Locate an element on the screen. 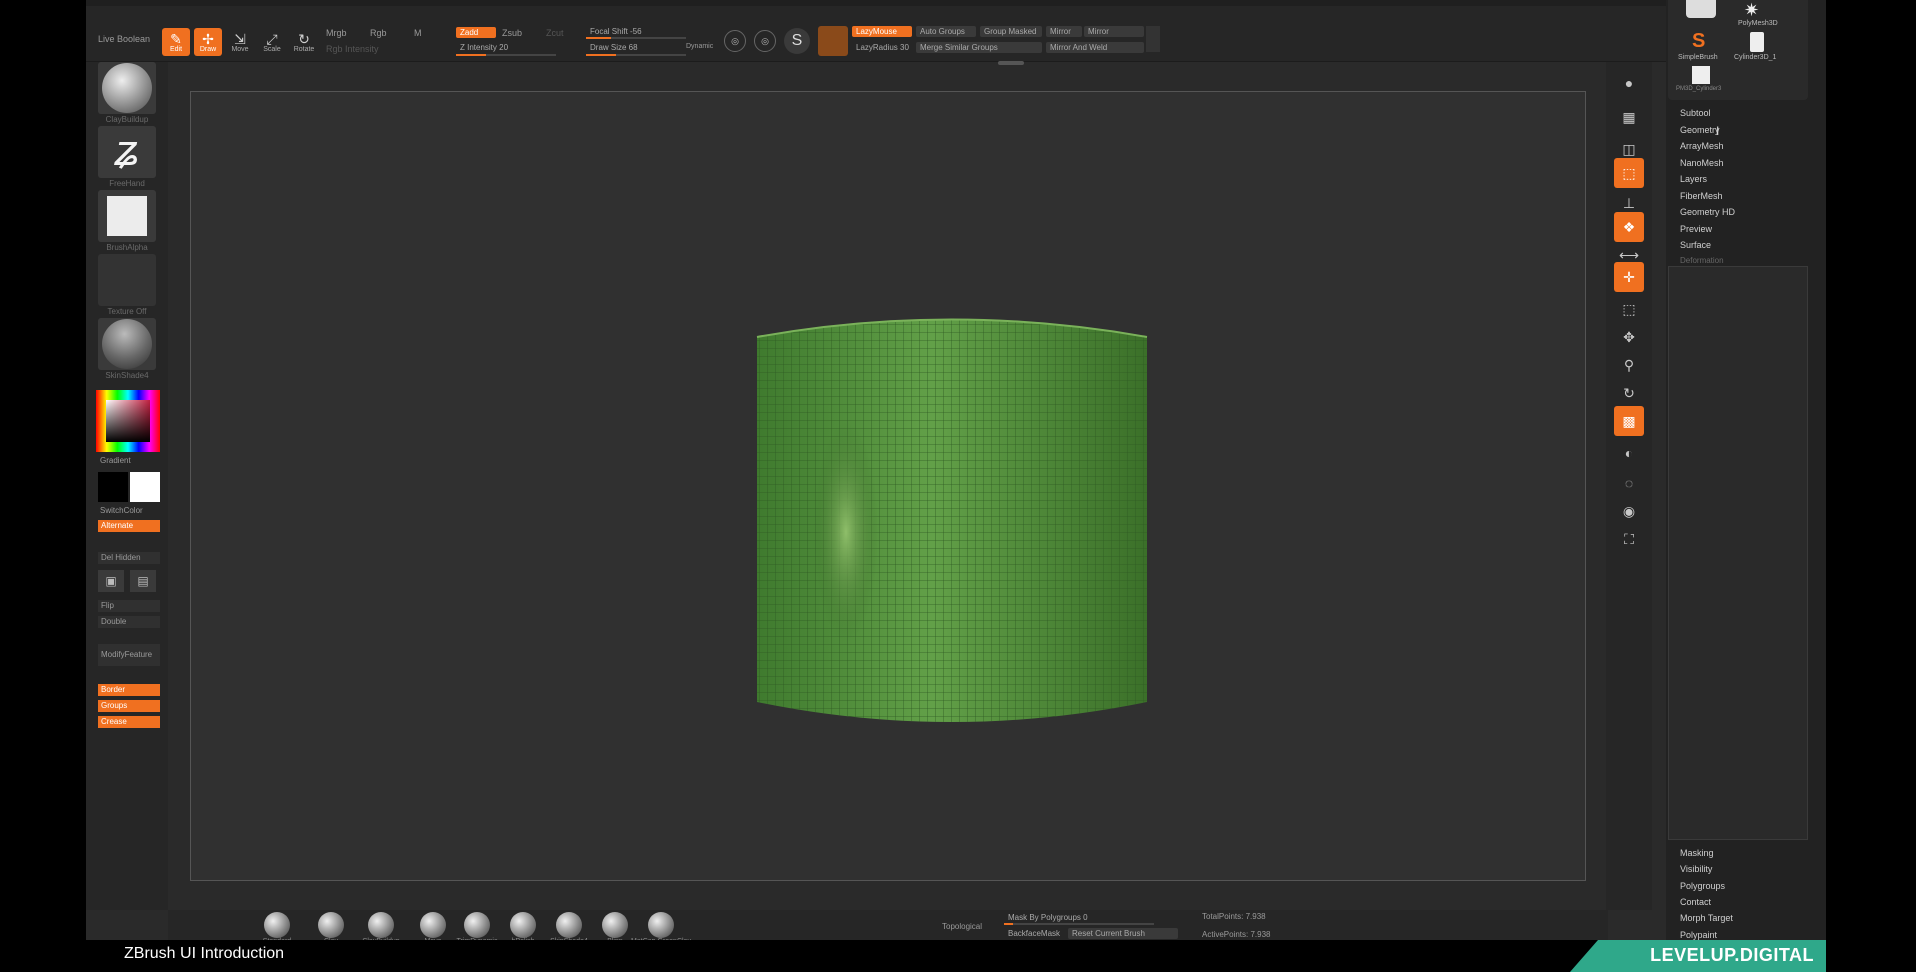  color-square is located at coordinates (128, 421).